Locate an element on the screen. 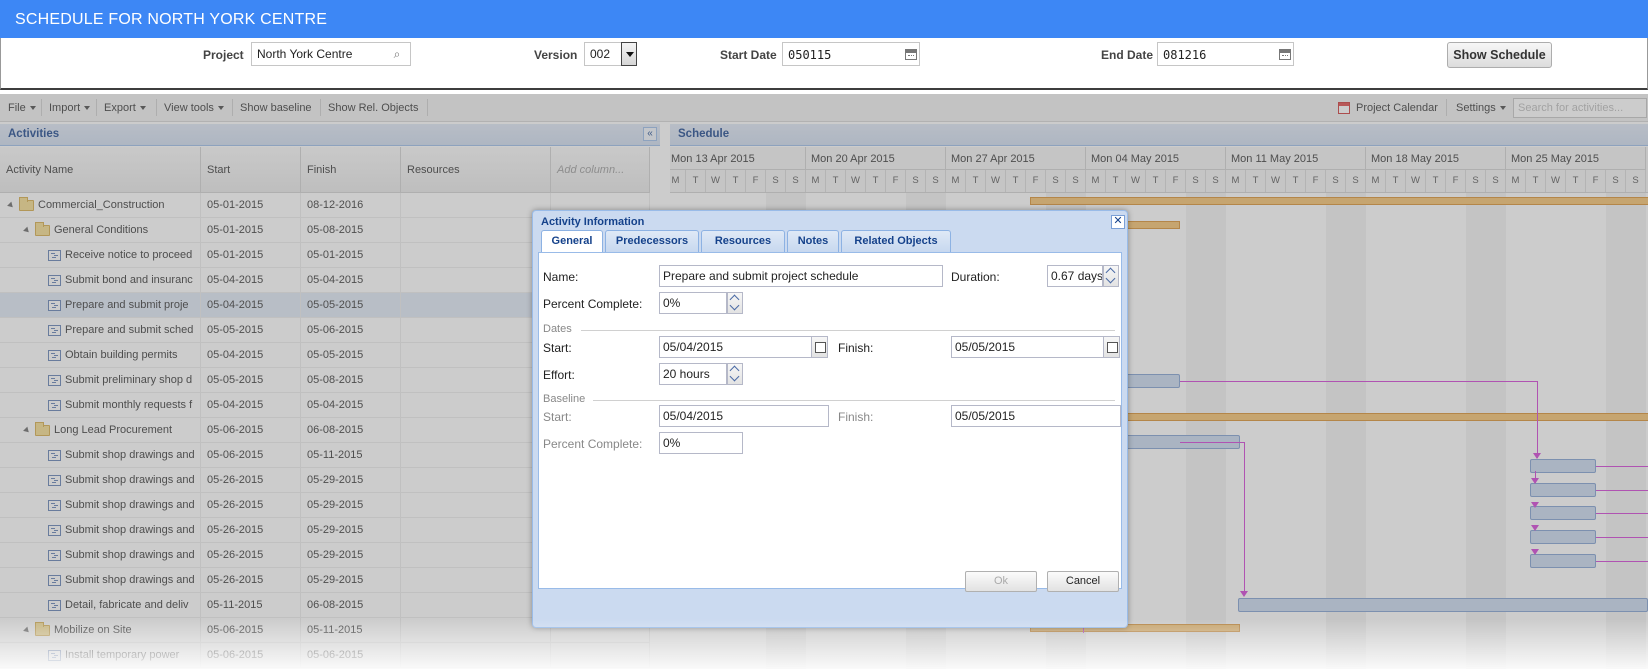 Image resolution: width=1648 pixels, height=669 pixels. start-date-value: 050115 is located at coordinates (810, 55).